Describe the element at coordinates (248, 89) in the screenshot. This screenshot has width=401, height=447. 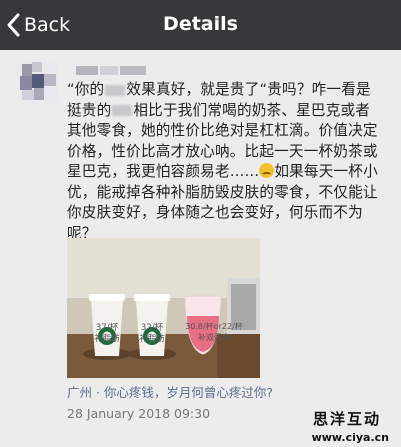
I see `post-line: 效果真好，就是贵了“贵吗？咋一看是` at that location.